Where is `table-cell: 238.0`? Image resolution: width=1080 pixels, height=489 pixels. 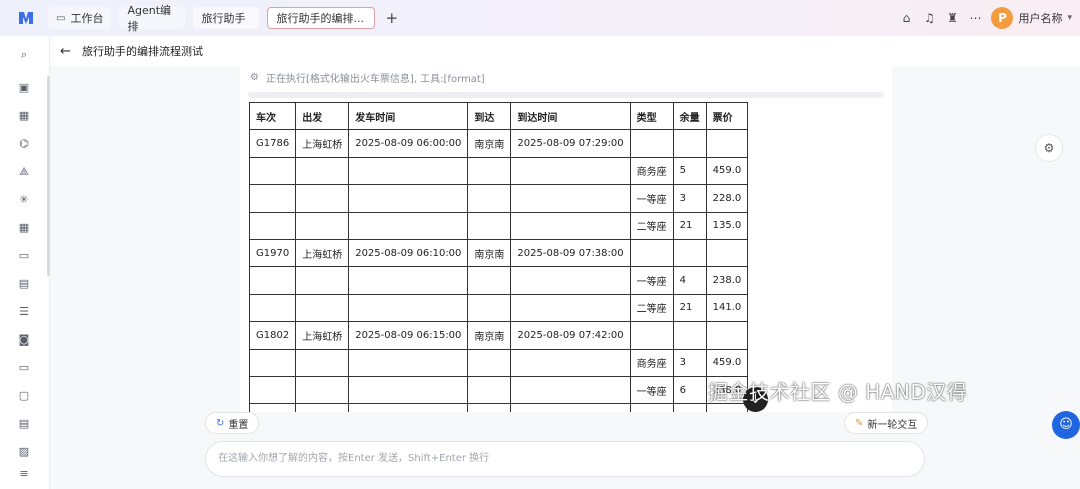
table-cell: 238.0 is located at coordinates (727, 280).